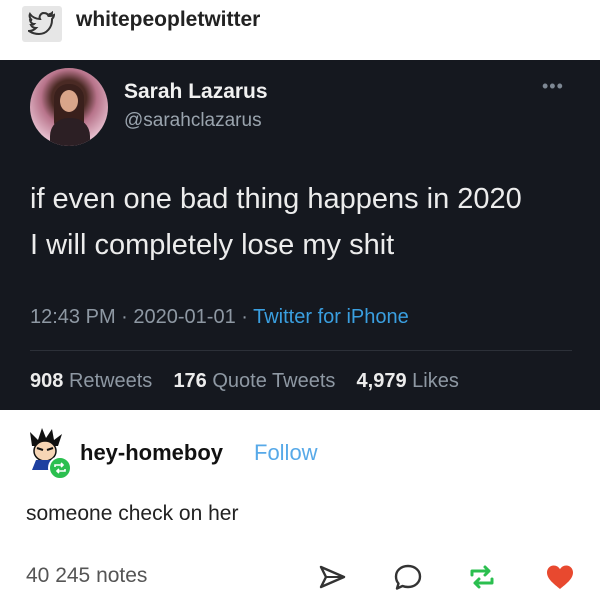 The image size is (600, 600). What do you see at coordinates (190, 381) in the screenshot?
I see `quote-tweets-count: 176` at bounding box center [190, 381].